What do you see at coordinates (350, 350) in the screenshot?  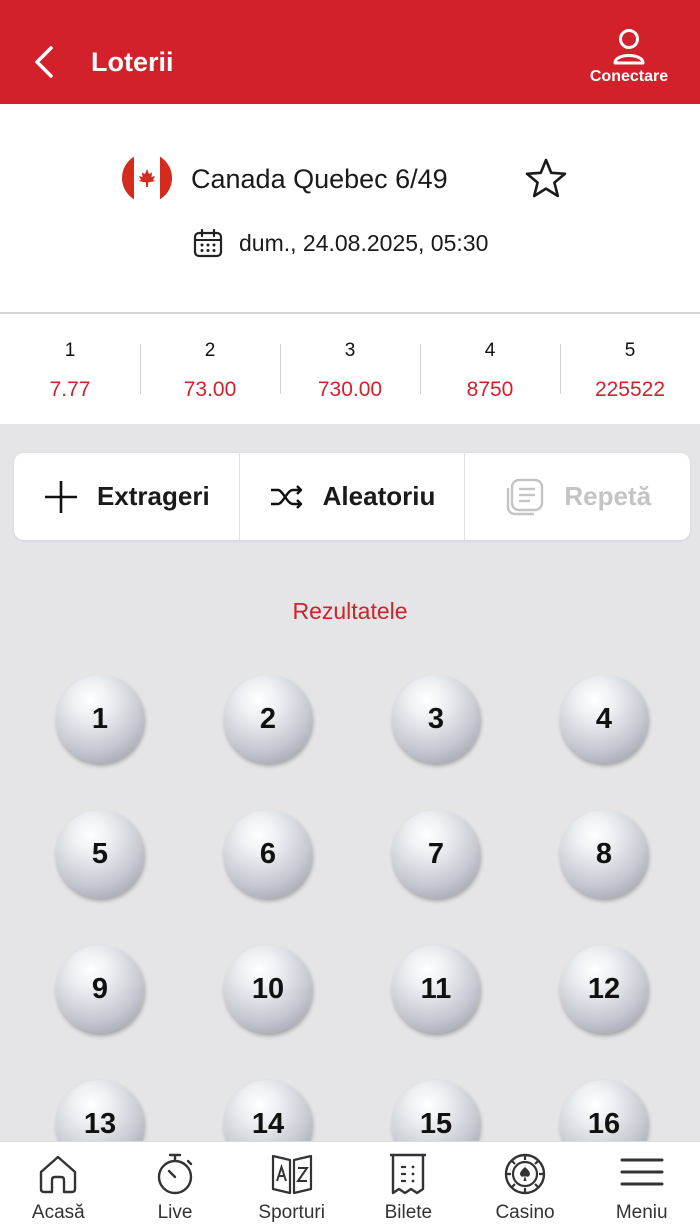 I see `odds-hits: 3` at bounding box center [350, 350].